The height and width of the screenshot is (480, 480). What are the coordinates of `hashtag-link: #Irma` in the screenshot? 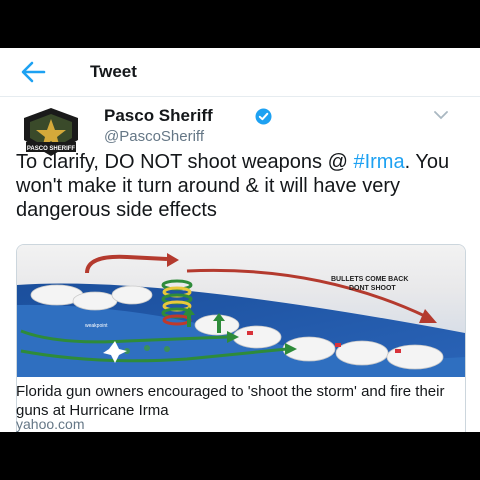 It's located at (378, 162).